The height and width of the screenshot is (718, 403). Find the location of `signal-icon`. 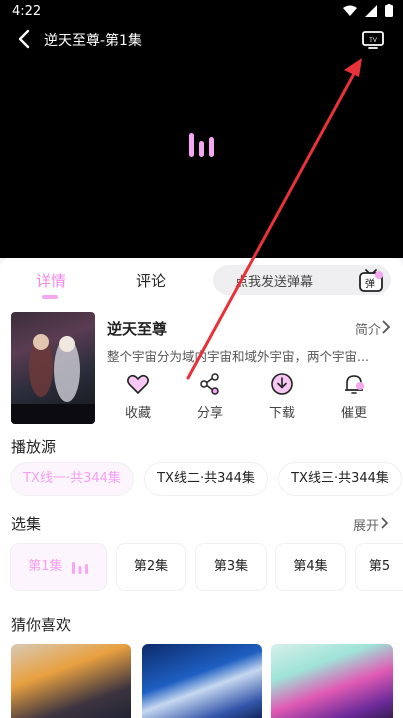

signal-icon is located at coordinates (371, 10).